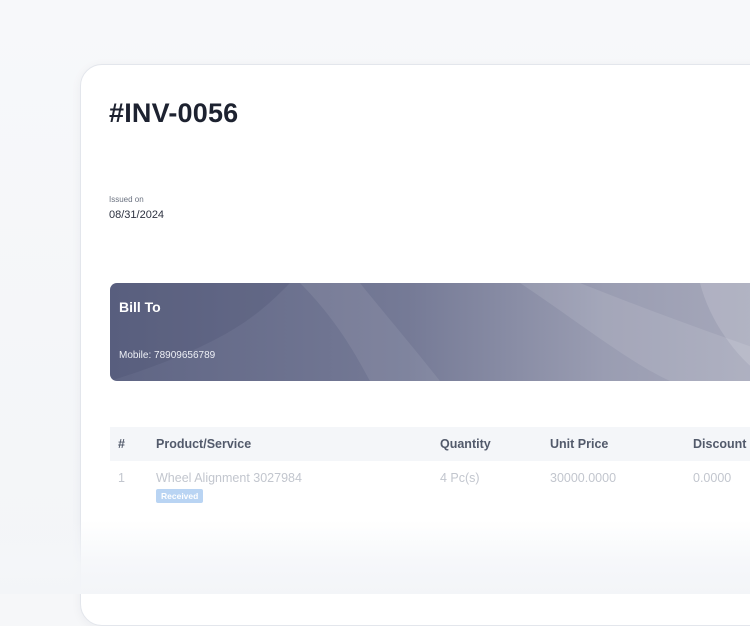 This screenshot has width=750, height=626. I want to click on column-header-discount: Discount, so click(720, 444).